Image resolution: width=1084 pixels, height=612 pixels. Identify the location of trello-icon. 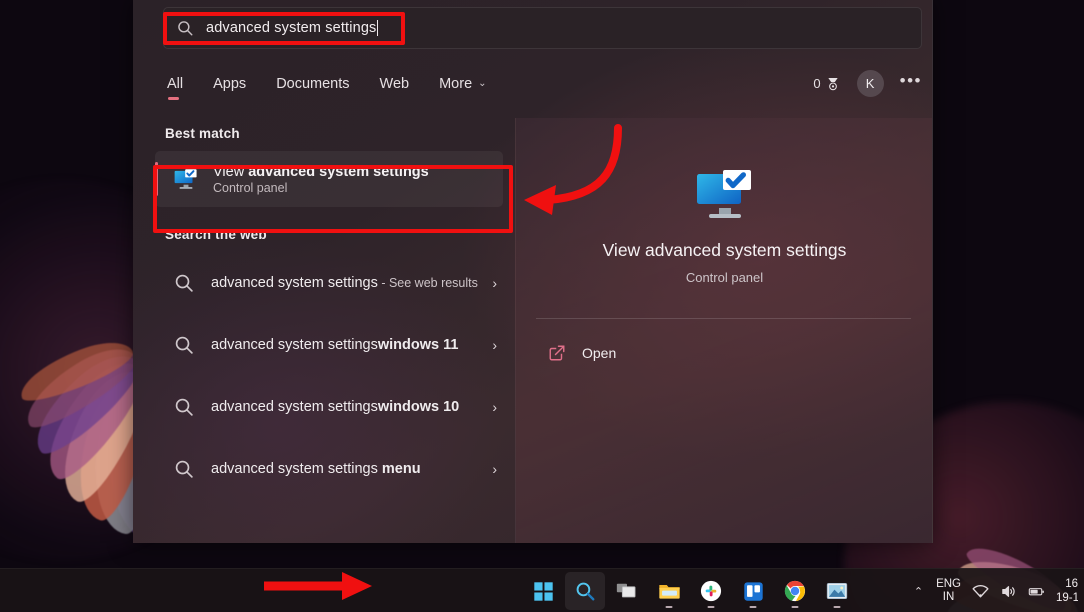
(753, 591).